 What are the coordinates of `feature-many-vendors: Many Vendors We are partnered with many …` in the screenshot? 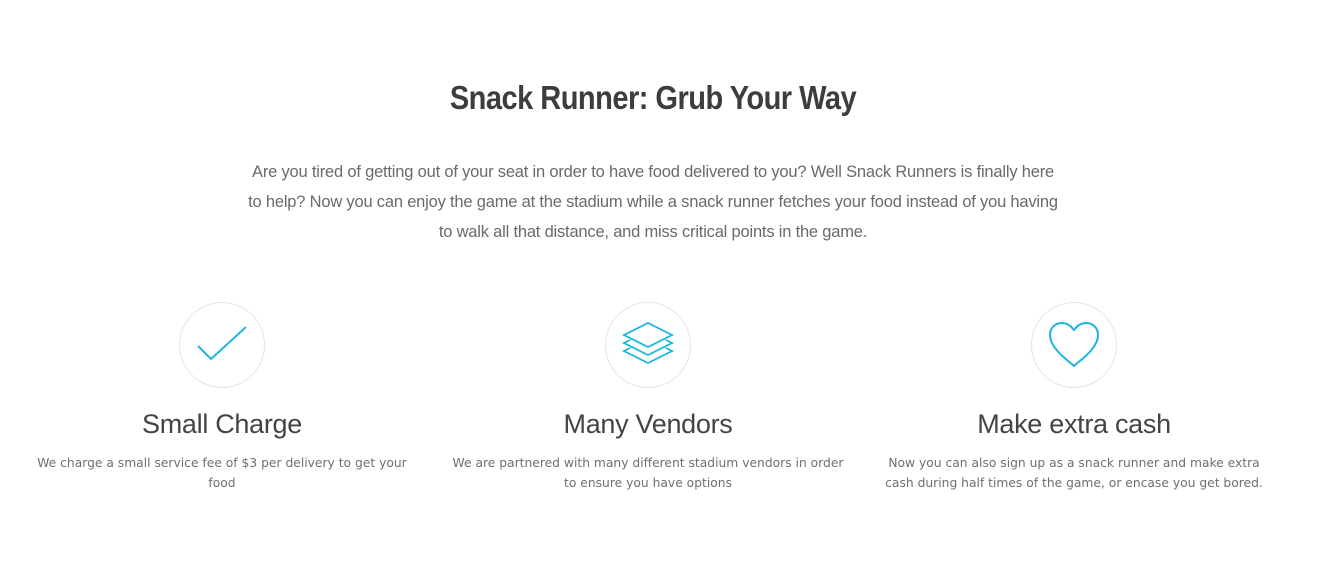 It's located at (648, 397).